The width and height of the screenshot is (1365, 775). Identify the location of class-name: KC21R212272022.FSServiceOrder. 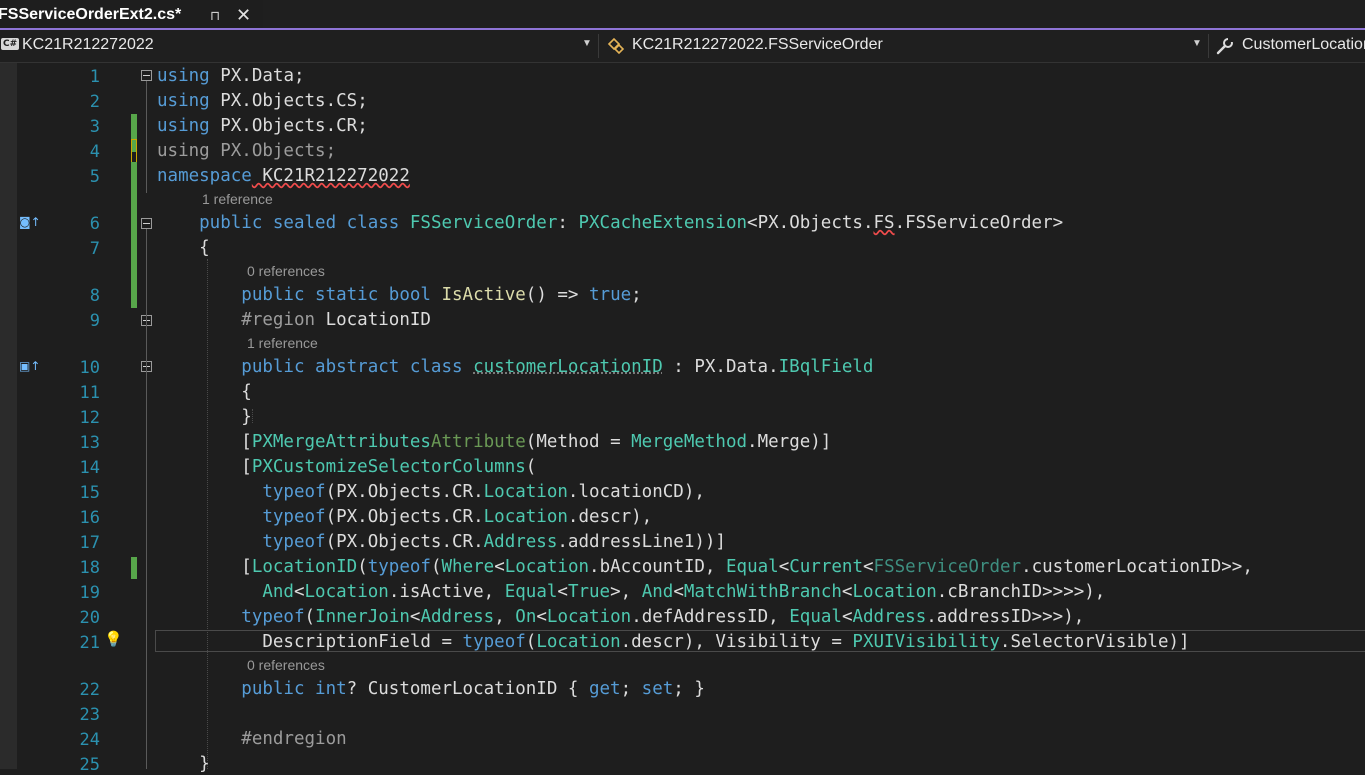
(757, 44).